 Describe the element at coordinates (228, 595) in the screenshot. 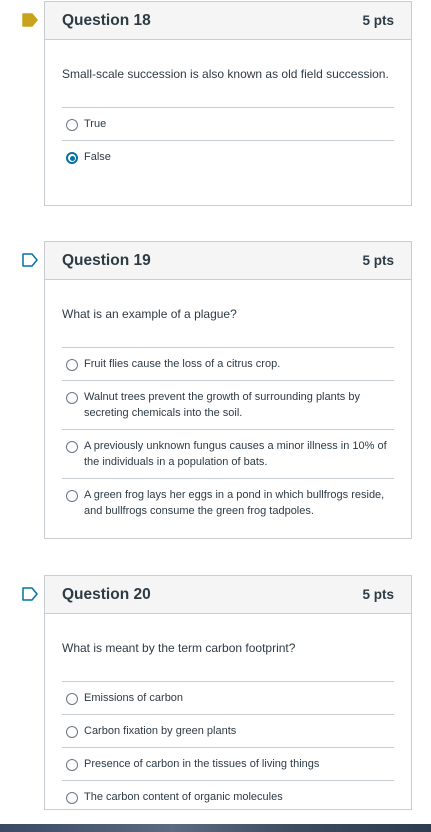

I see `question-header: Question 20 5 pts` at that location.